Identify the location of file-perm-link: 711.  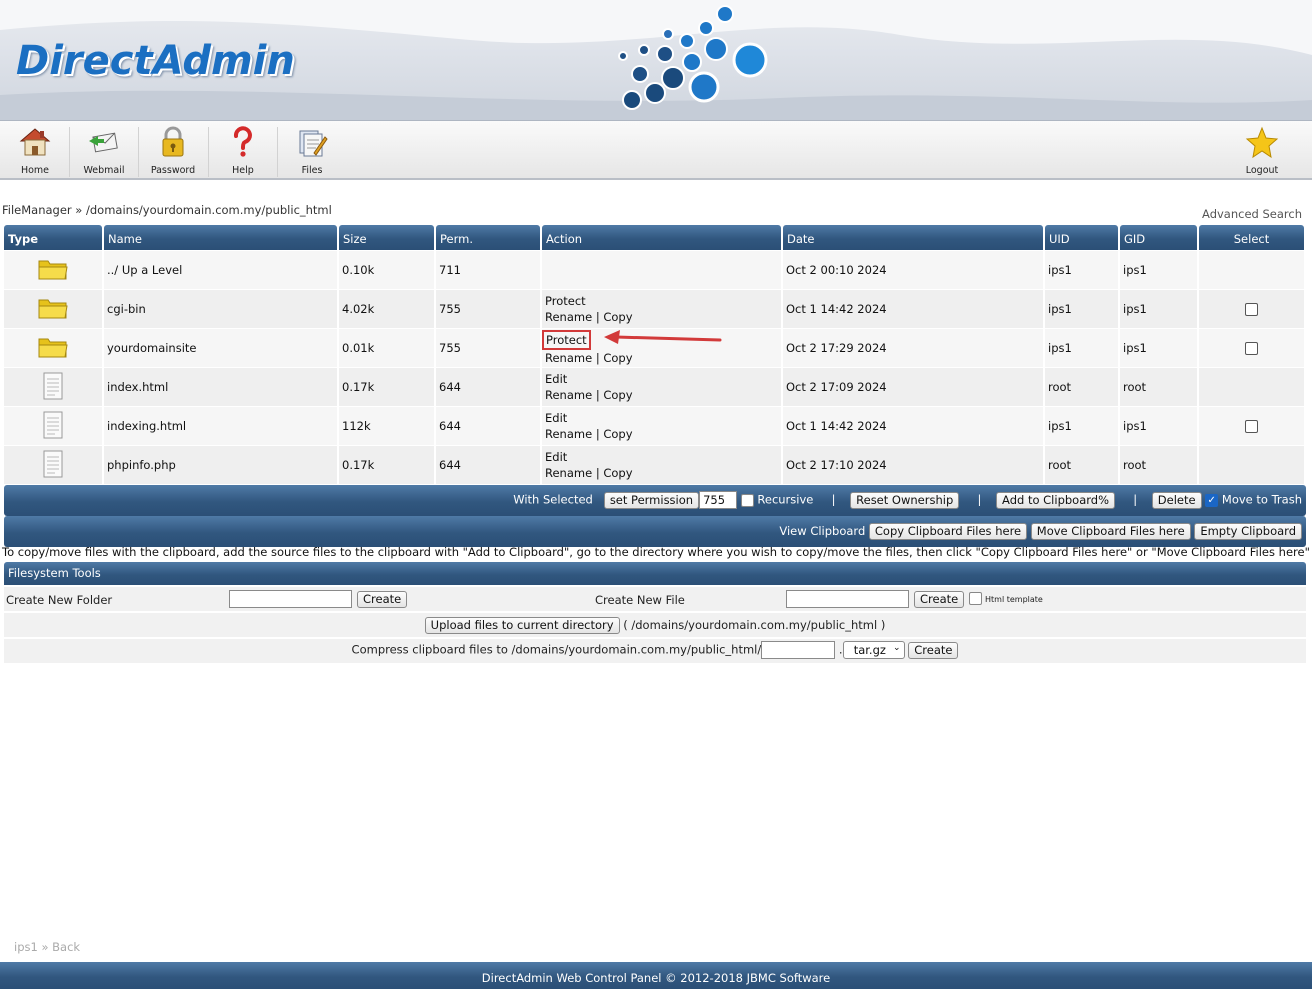
(488, 270).